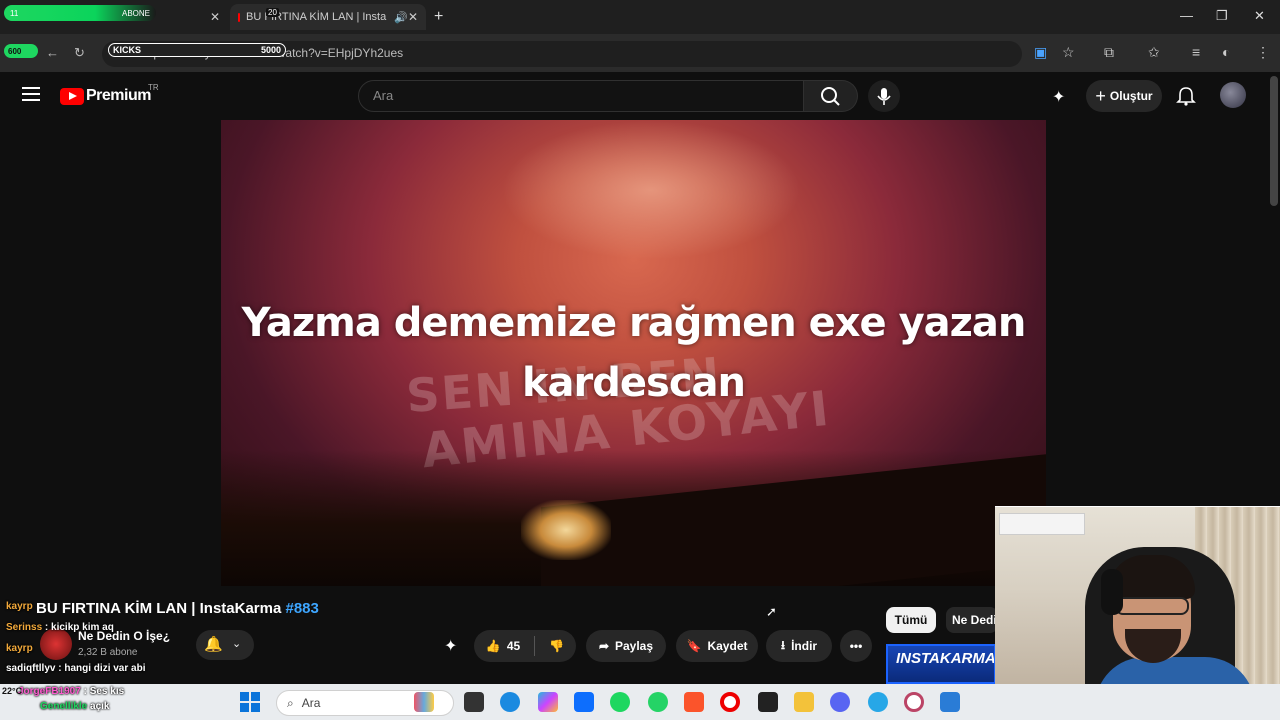 The image size is (1280, 720). What do you see at coordinates (556, 646) in the screenshot?
I see `dislike-icon: 👎` at bounding box center [556, 646].